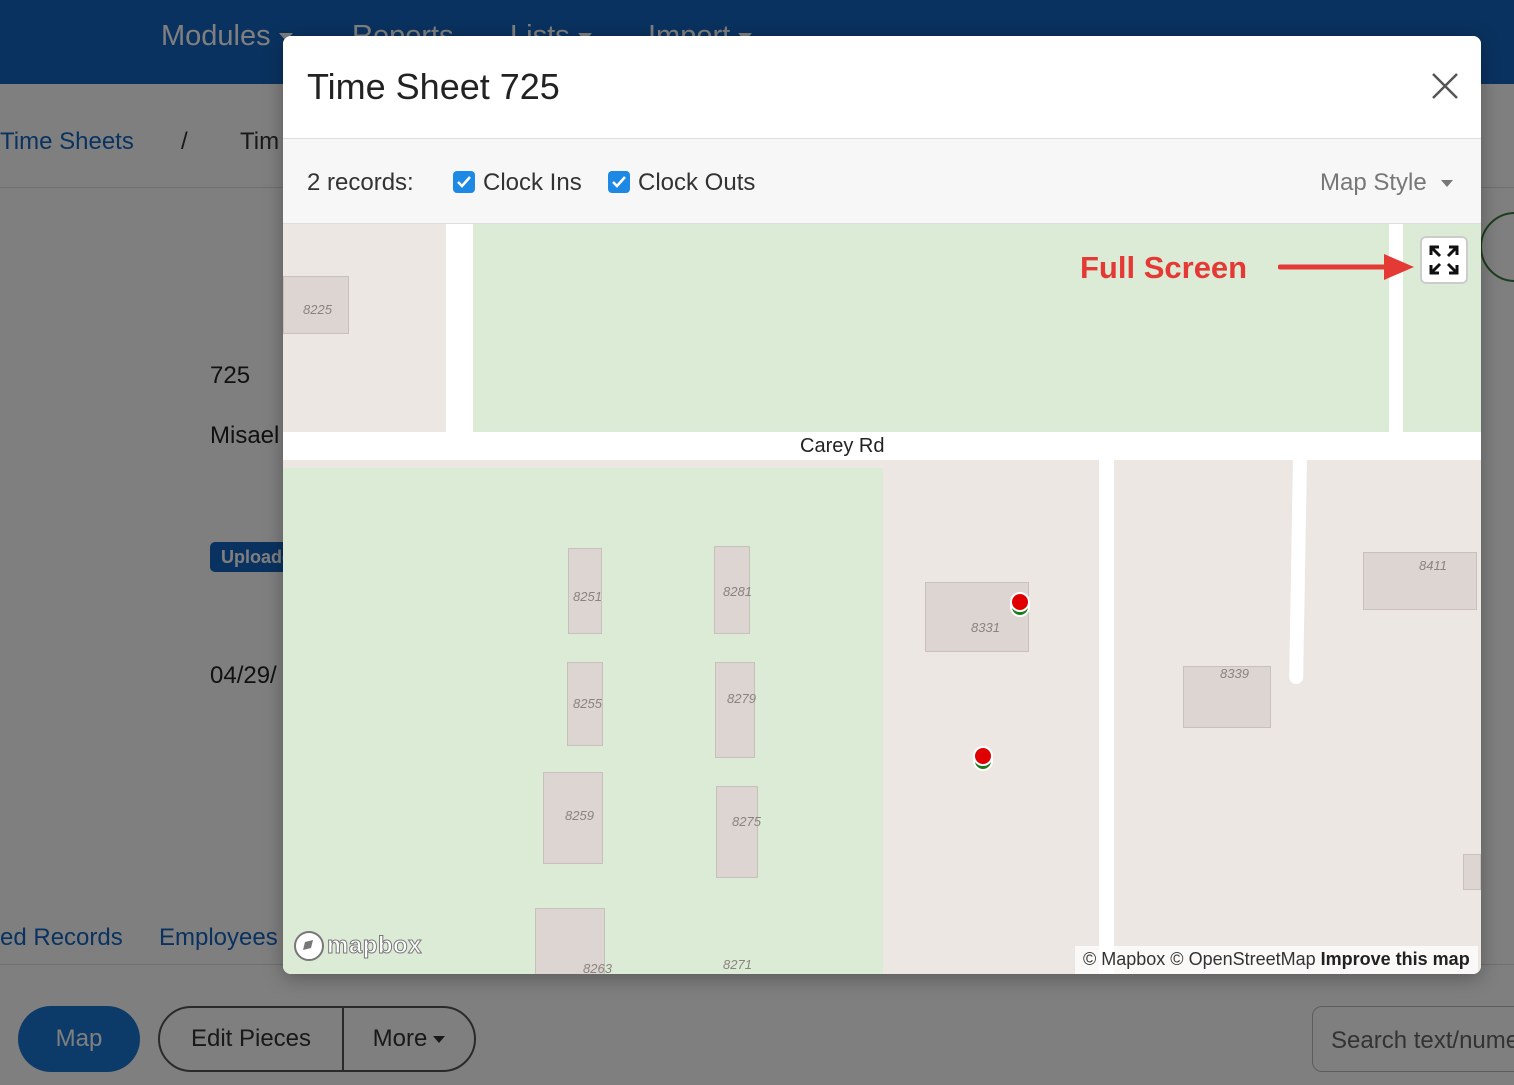 The image size is (1514, 1085). I want to click on close-button, so click(1445, 86).